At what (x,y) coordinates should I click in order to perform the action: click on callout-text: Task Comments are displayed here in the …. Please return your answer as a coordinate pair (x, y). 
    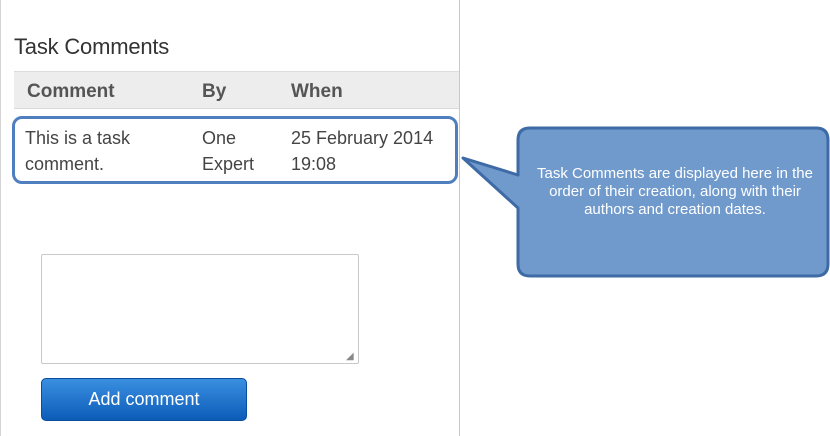
    Looking at the image, I should click on (675, 191).